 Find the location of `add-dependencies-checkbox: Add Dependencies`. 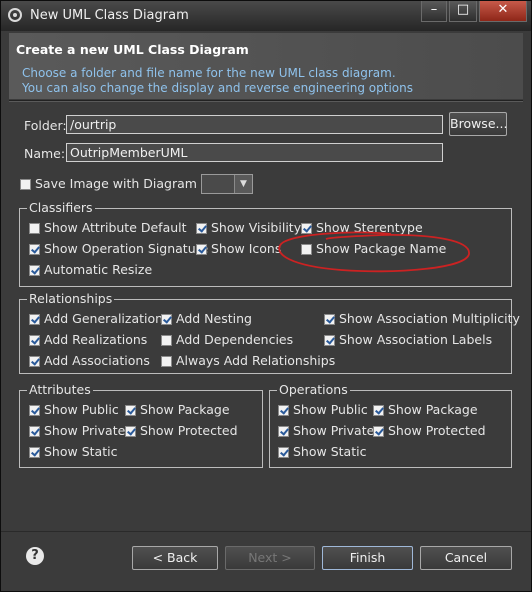

add-dependencies-checkbox: Add Dependencies is located at coordinates (227, 340).